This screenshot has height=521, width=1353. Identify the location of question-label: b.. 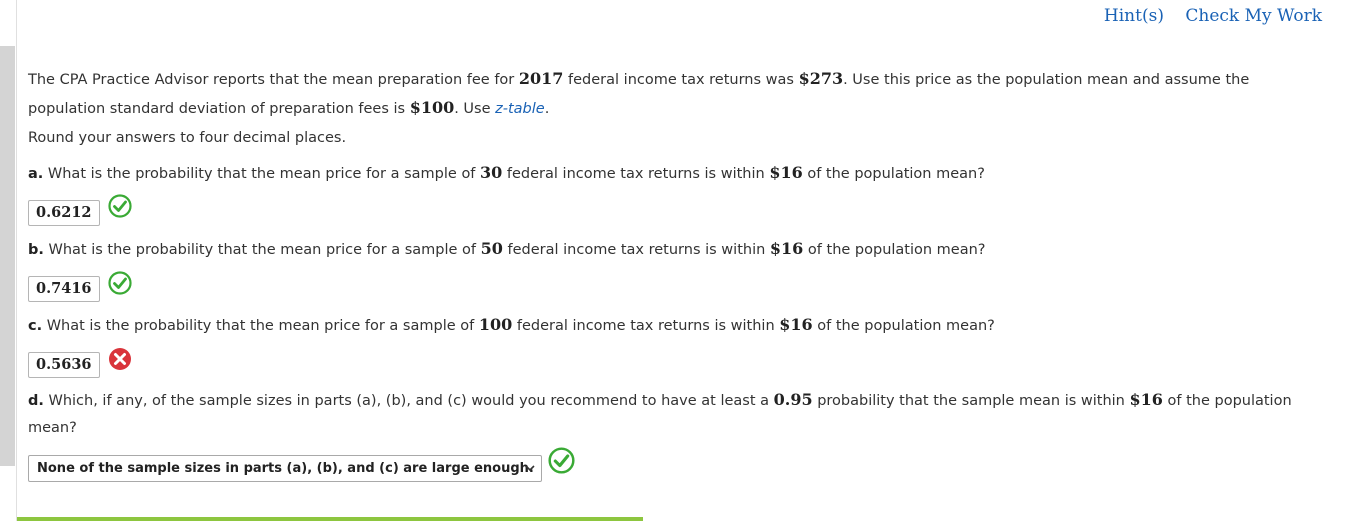
(36, 250).